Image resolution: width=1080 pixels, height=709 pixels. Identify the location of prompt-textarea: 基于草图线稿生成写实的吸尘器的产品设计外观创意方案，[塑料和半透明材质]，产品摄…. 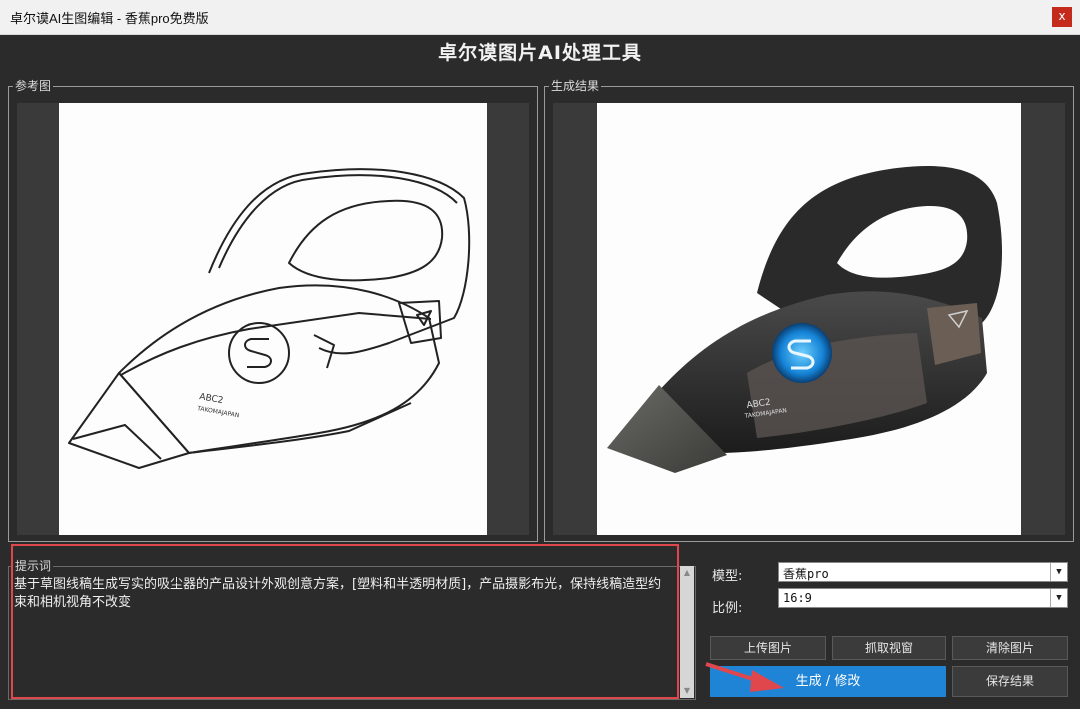
(344, 636).